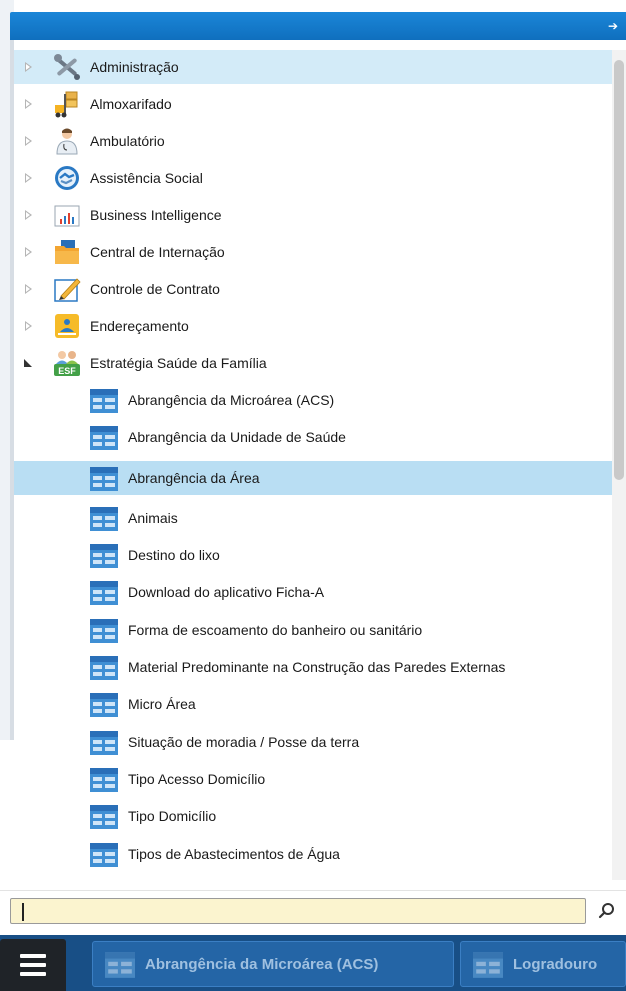 The image size is (626, 991). I want to click on family-esf-icon: ESF, so click(67, 363).